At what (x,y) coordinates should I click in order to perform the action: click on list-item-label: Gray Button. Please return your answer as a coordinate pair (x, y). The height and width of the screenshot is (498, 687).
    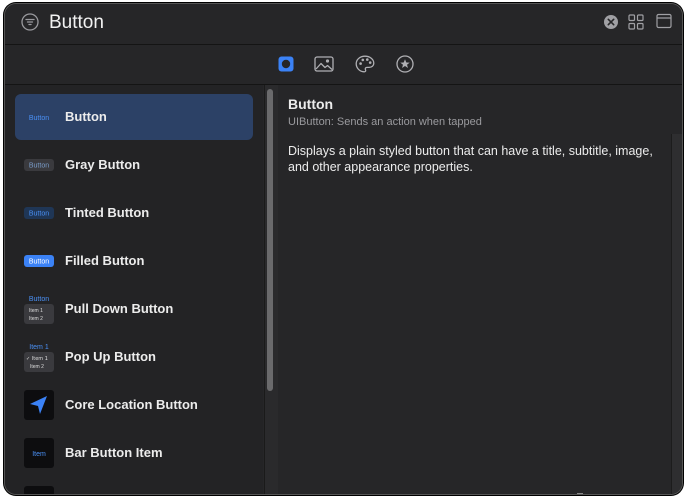
    Looking at the image, I should click on (103, 164).